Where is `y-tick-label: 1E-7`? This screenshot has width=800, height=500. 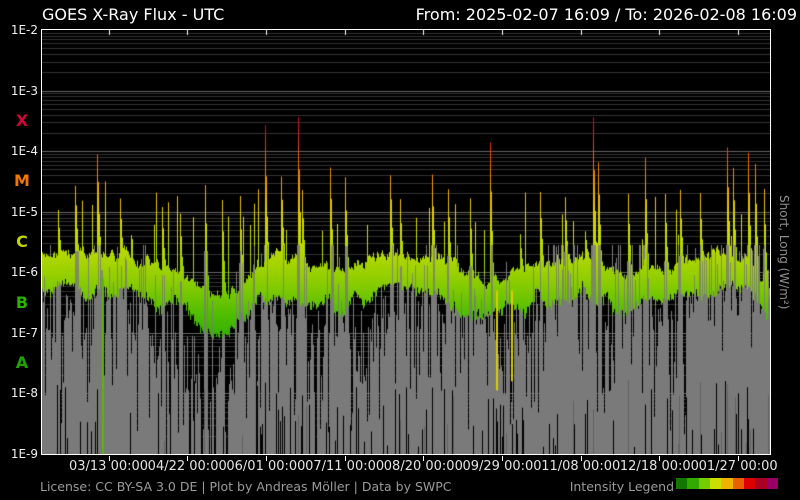
y-tick-label: 1E-7 is located at coordinates (24, 332).